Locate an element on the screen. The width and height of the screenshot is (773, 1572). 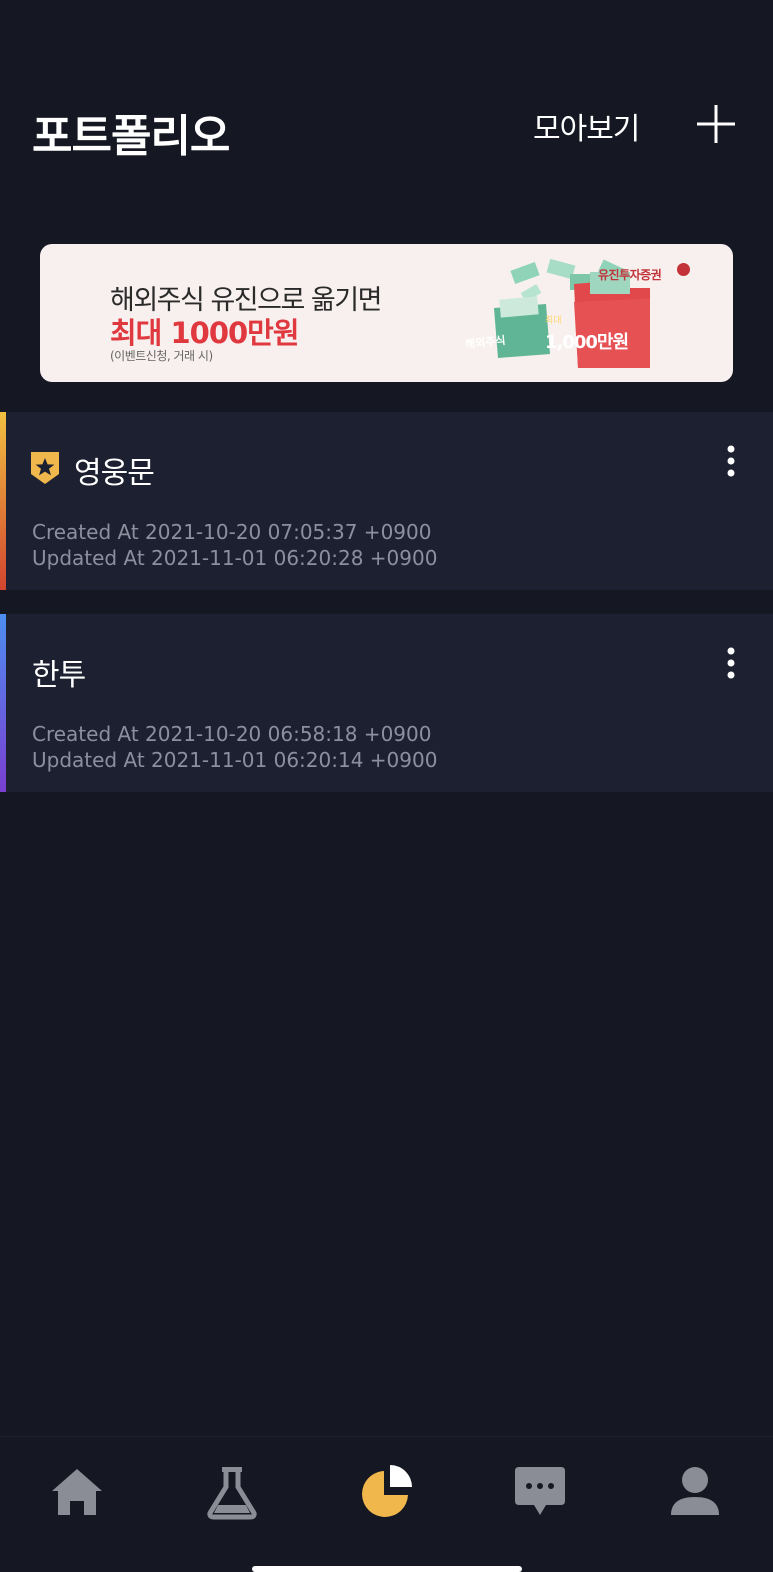
brand-logo-icon is located at coordinates (683, 269).